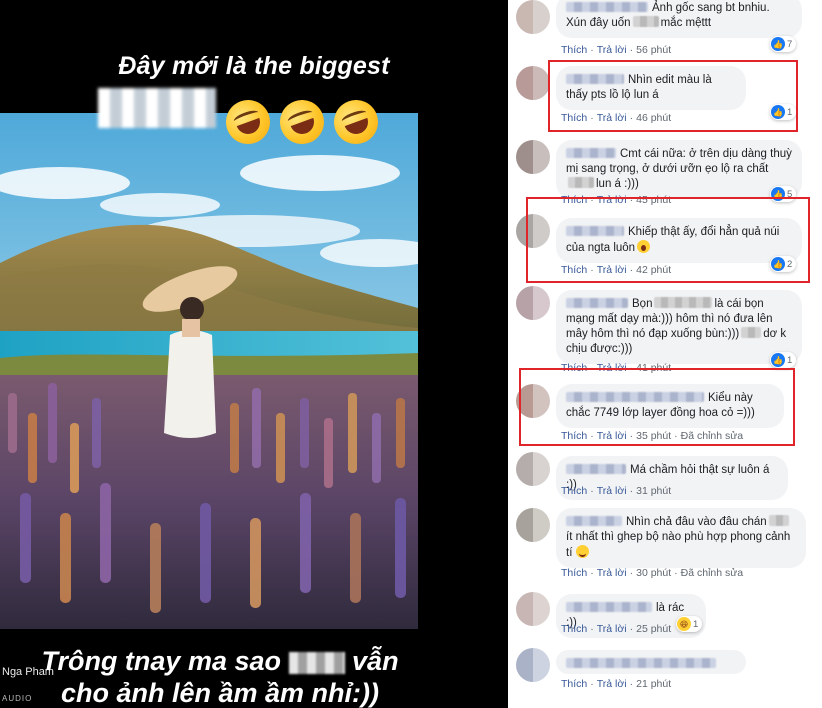  I want to click on comment-text: lun á :))), so click(617, 184).